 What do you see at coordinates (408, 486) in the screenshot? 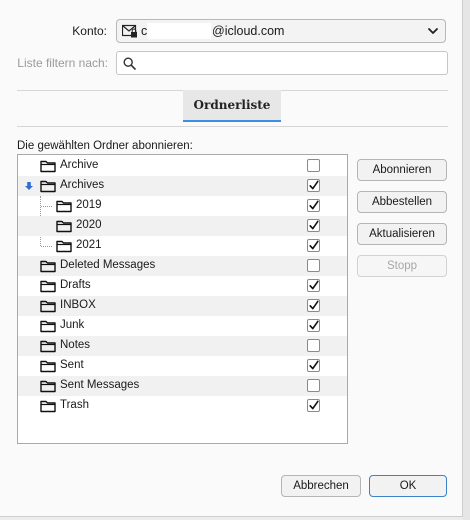
I see `ok-button: OK` at bounding box center [408, 486].